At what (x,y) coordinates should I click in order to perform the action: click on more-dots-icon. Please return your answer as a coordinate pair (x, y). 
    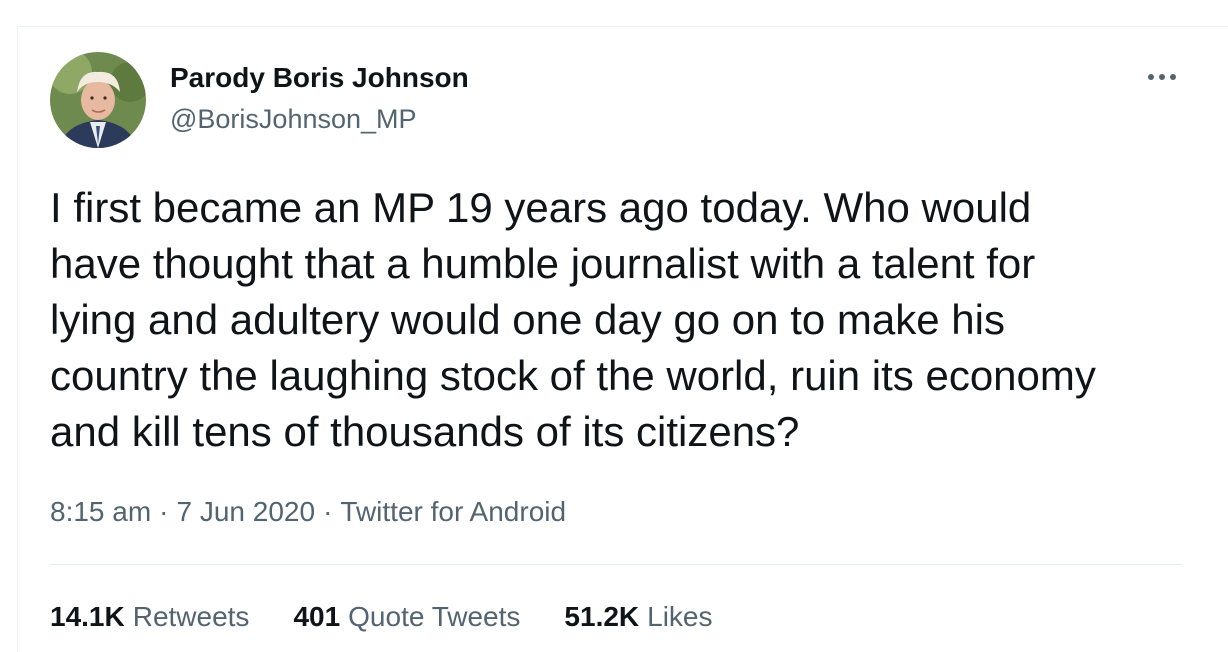
    Looking at the image, I should click on (1162, 77).